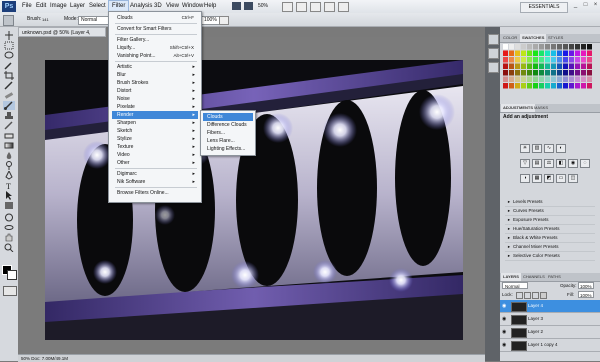 Image resolution: width=600 pixels, height=362 pixels. I want to click on move-tool-icon, so click(9, 35).